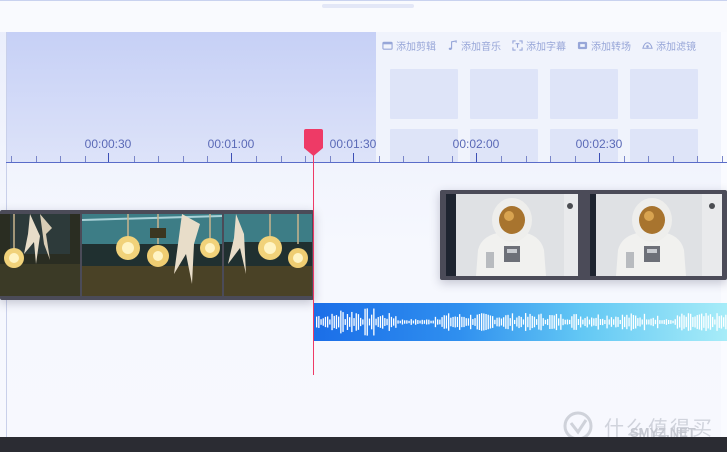 The width and height of the screenshot is (727, 452). I want to click on time-label: 00:01:00, so click(231, 144).